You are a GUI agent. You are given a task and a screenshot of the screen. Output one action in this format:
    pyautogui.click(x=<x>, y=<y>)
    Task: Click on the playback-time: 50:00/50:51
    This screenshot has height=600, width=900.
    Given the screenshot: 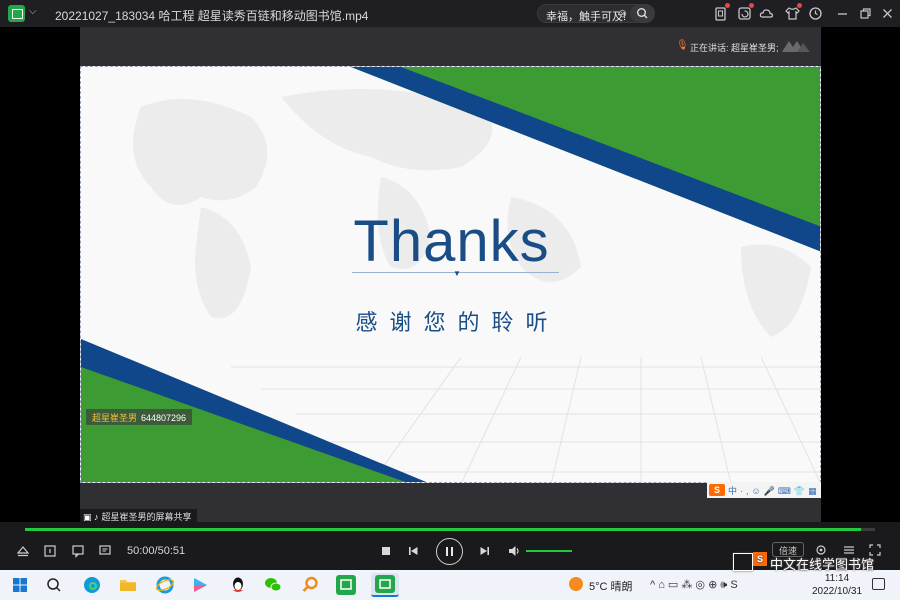 What is the action you would take?
    pyautogui.click(x=156, y=551)
    